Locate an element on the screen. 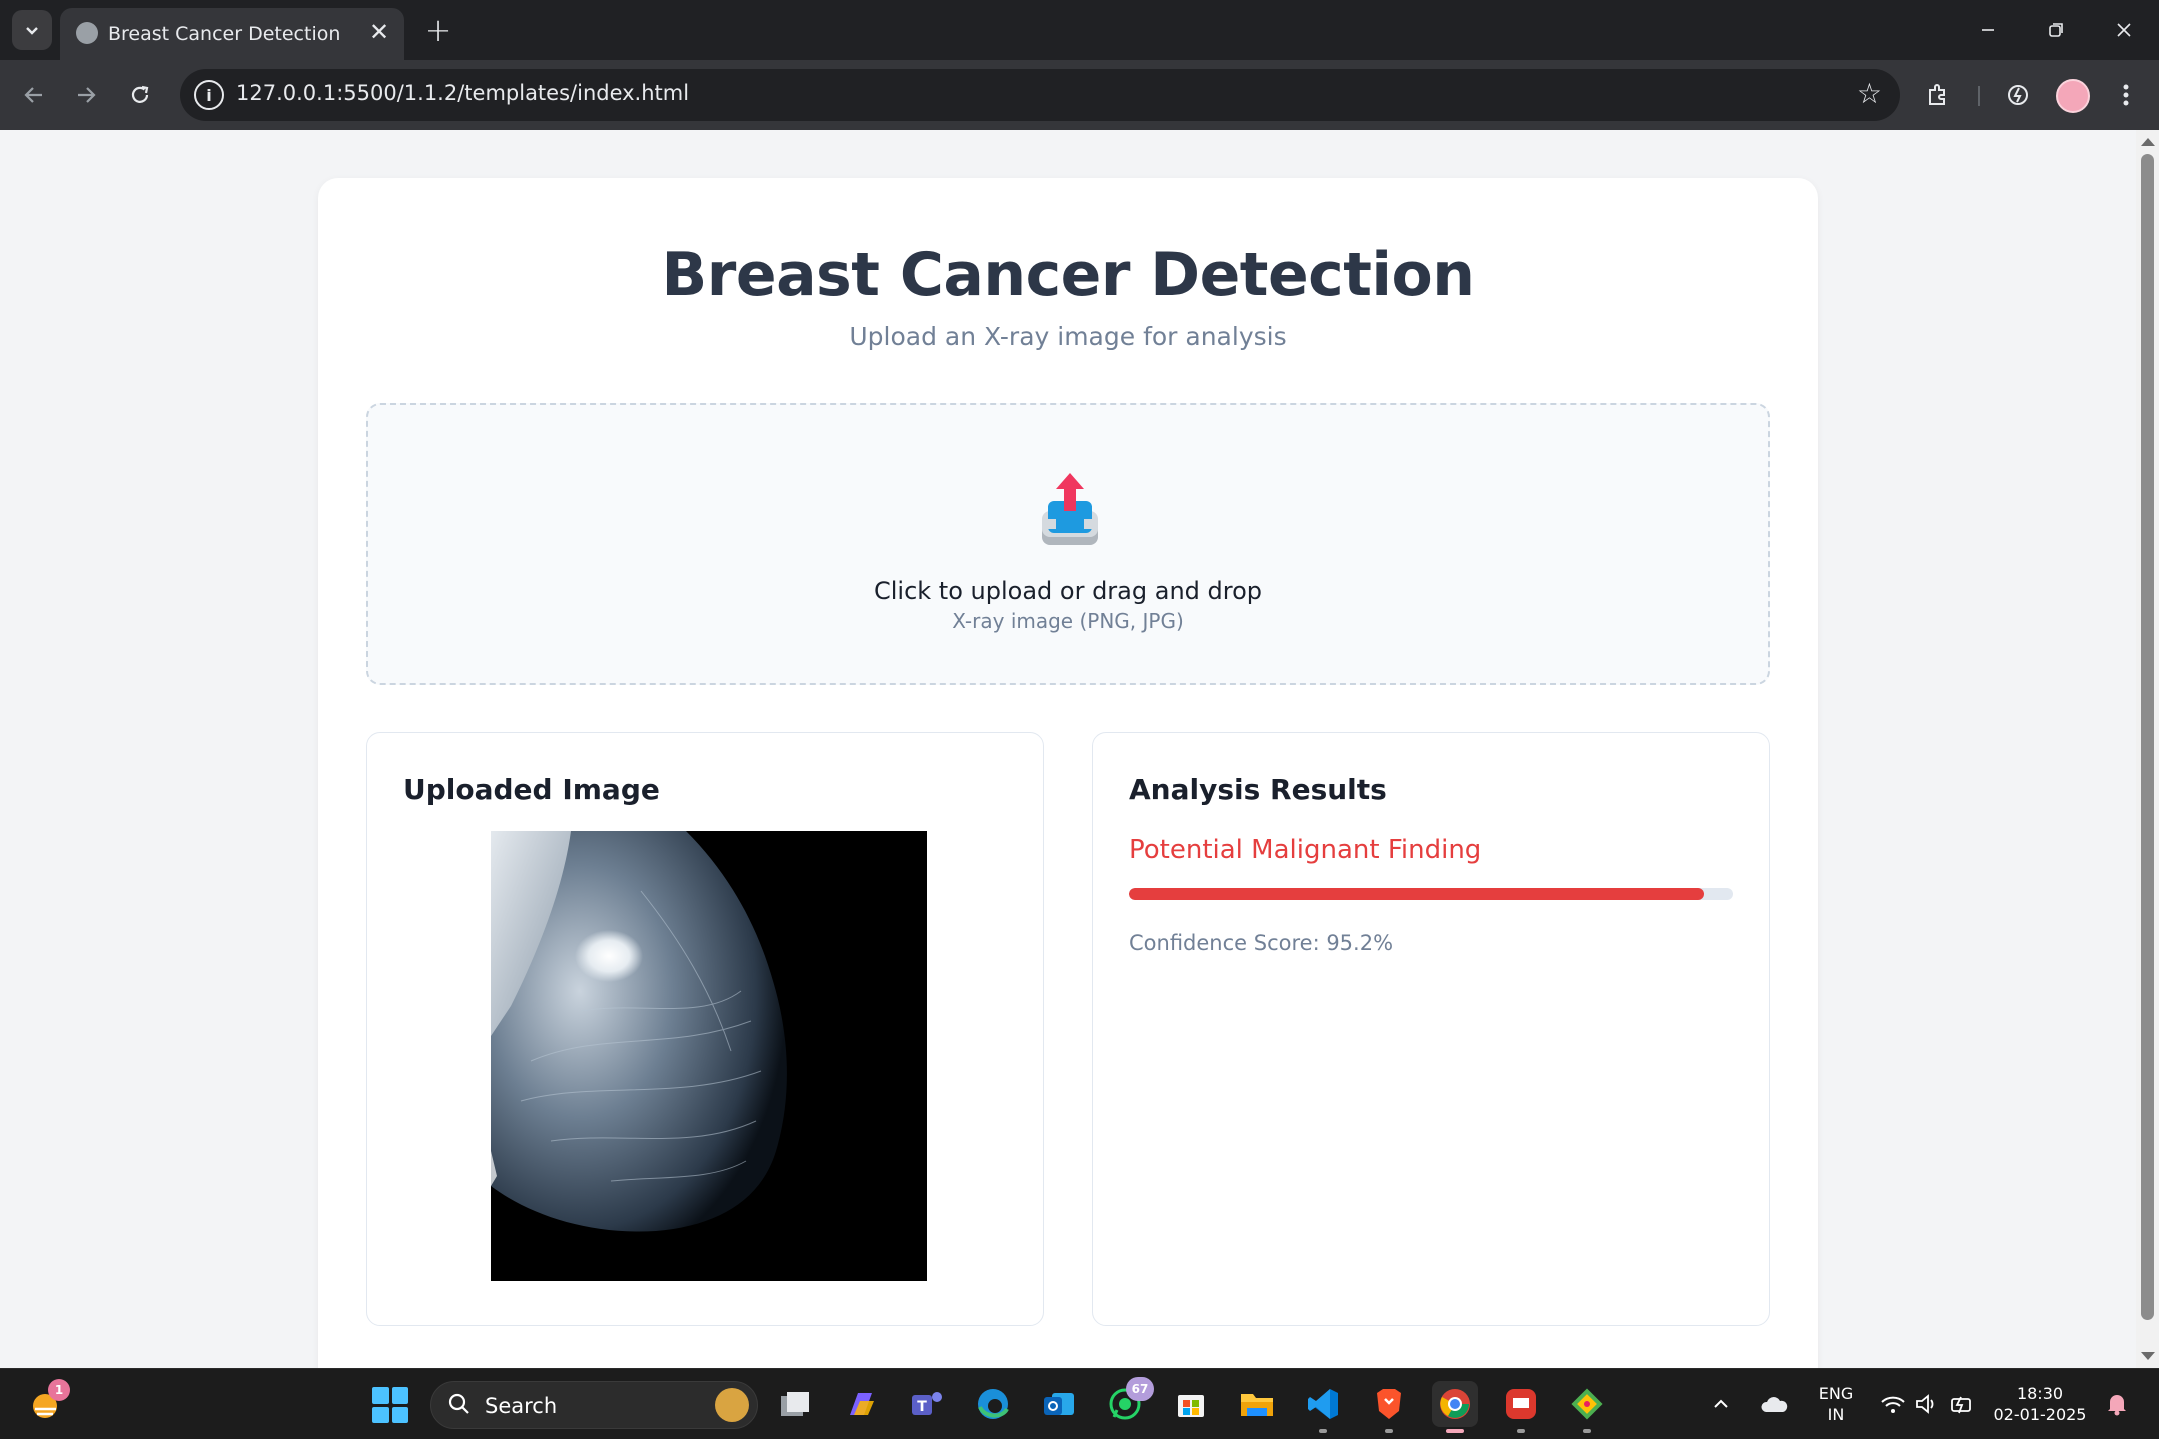  site-info-icon: i is located at coordinates (209, 95).